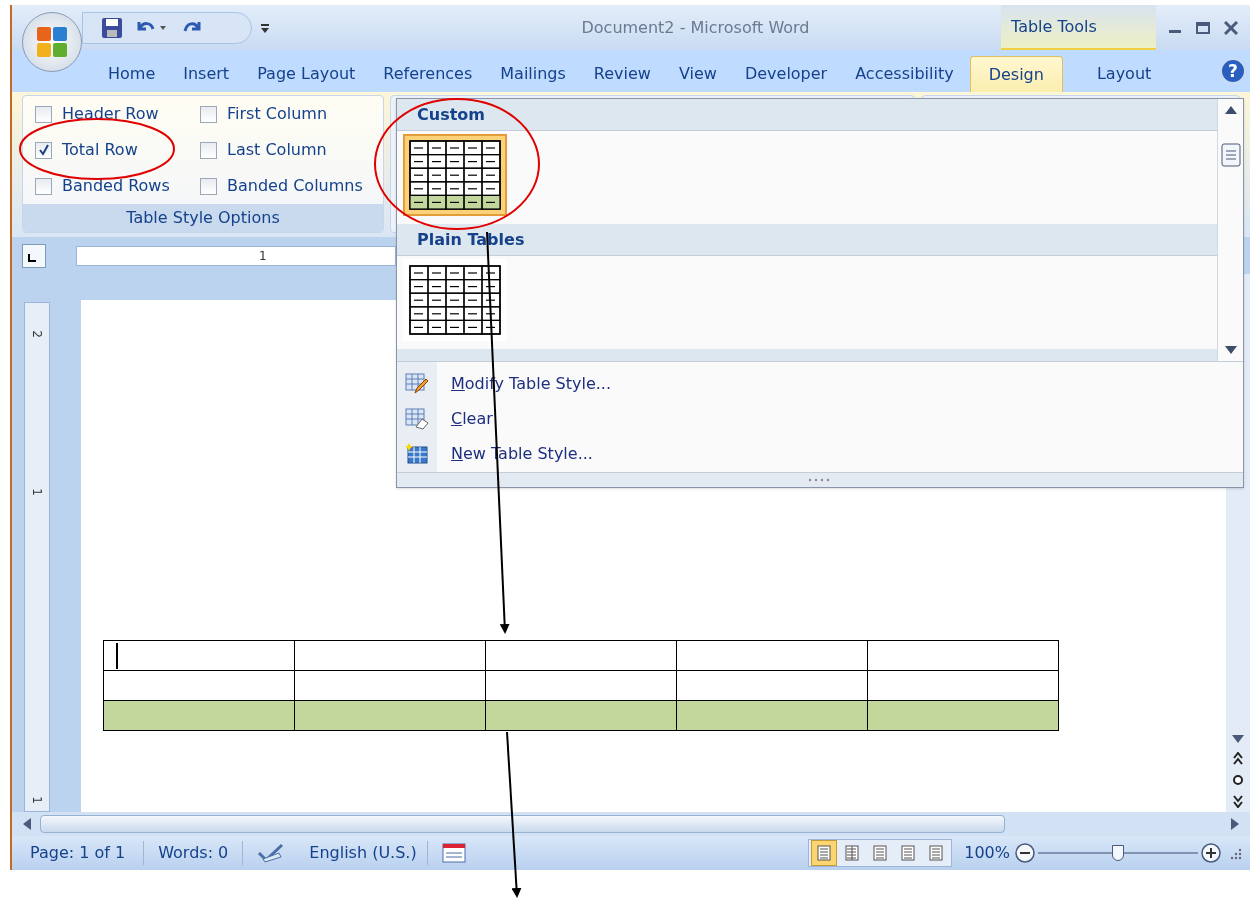  I want to click on resize-grip-icon, so click(1236, 853).